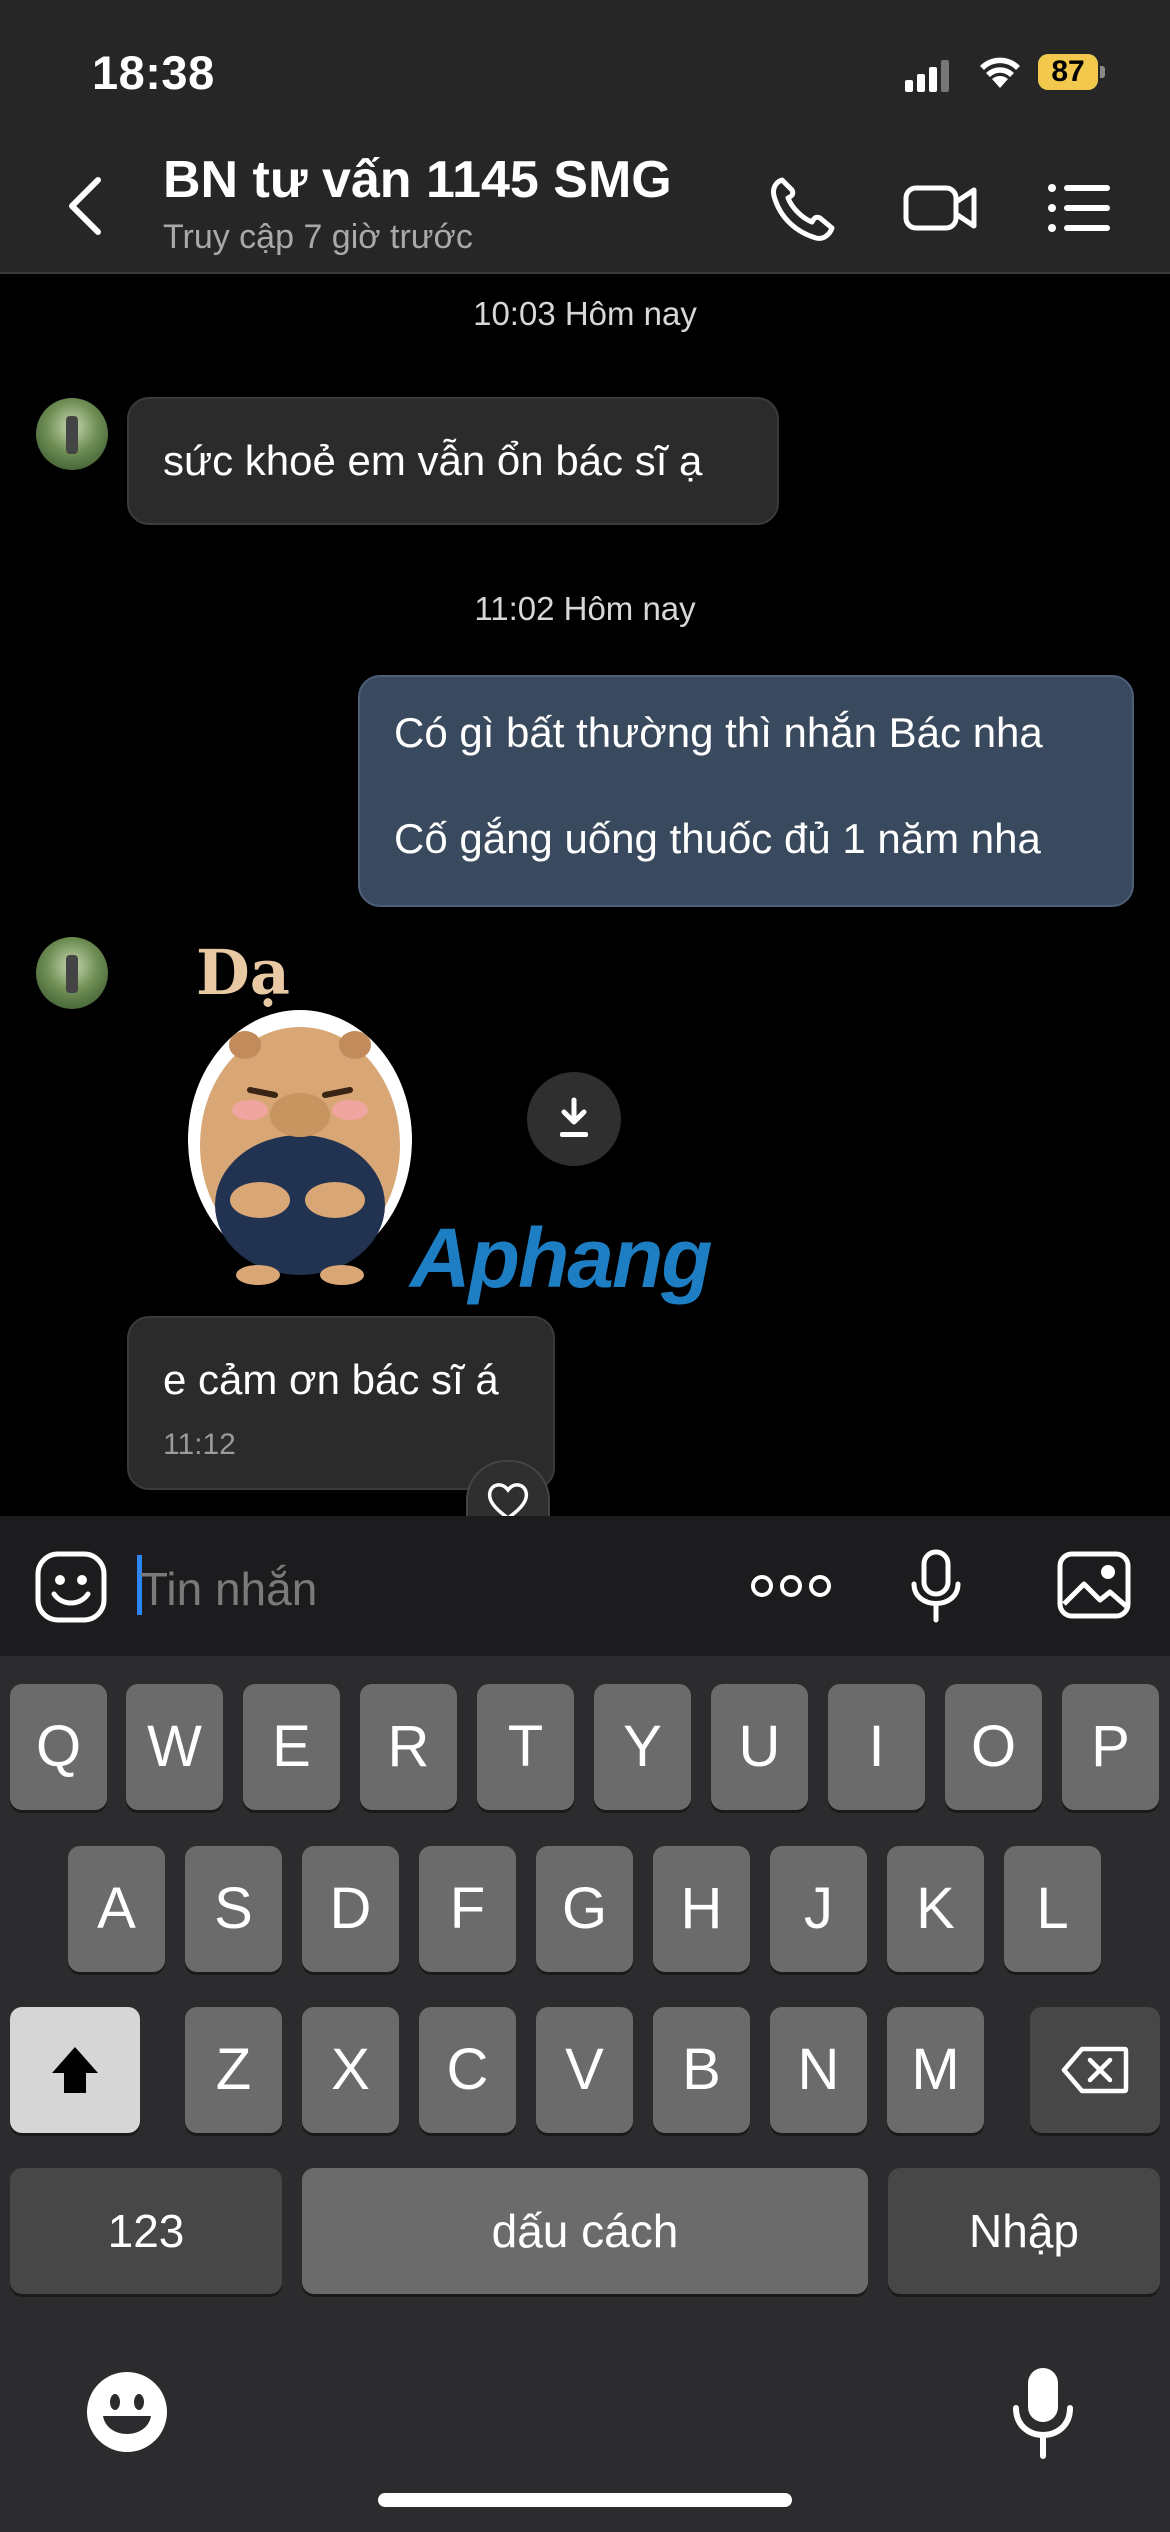 The width and height of the screenshot is (1170, 2532). I want to click on message-text: Cố gắng uống thuốc đủ 1 năm nha, so click(717, 838).